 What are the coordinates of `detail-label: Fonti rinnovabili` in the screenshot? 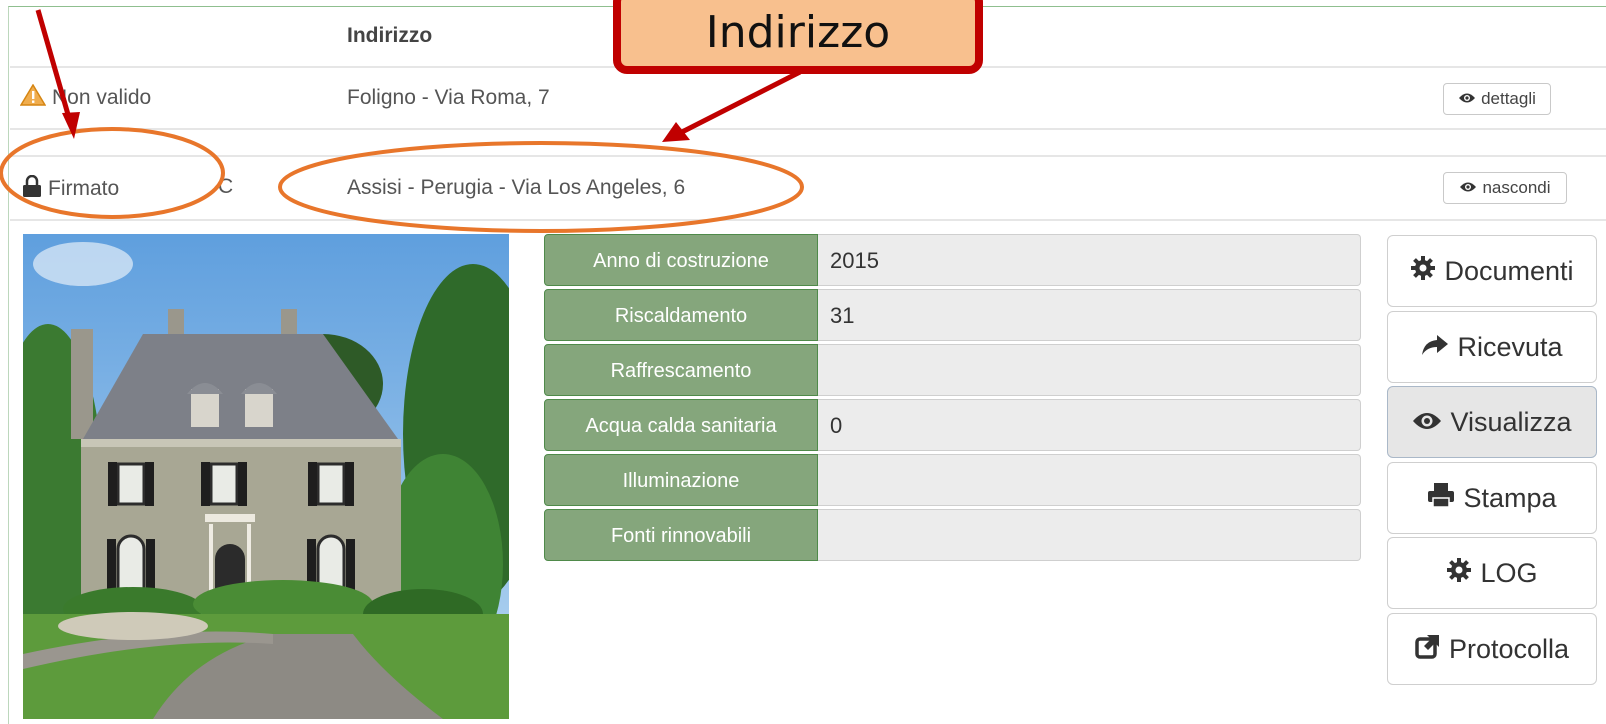 It's located at (681, 535).